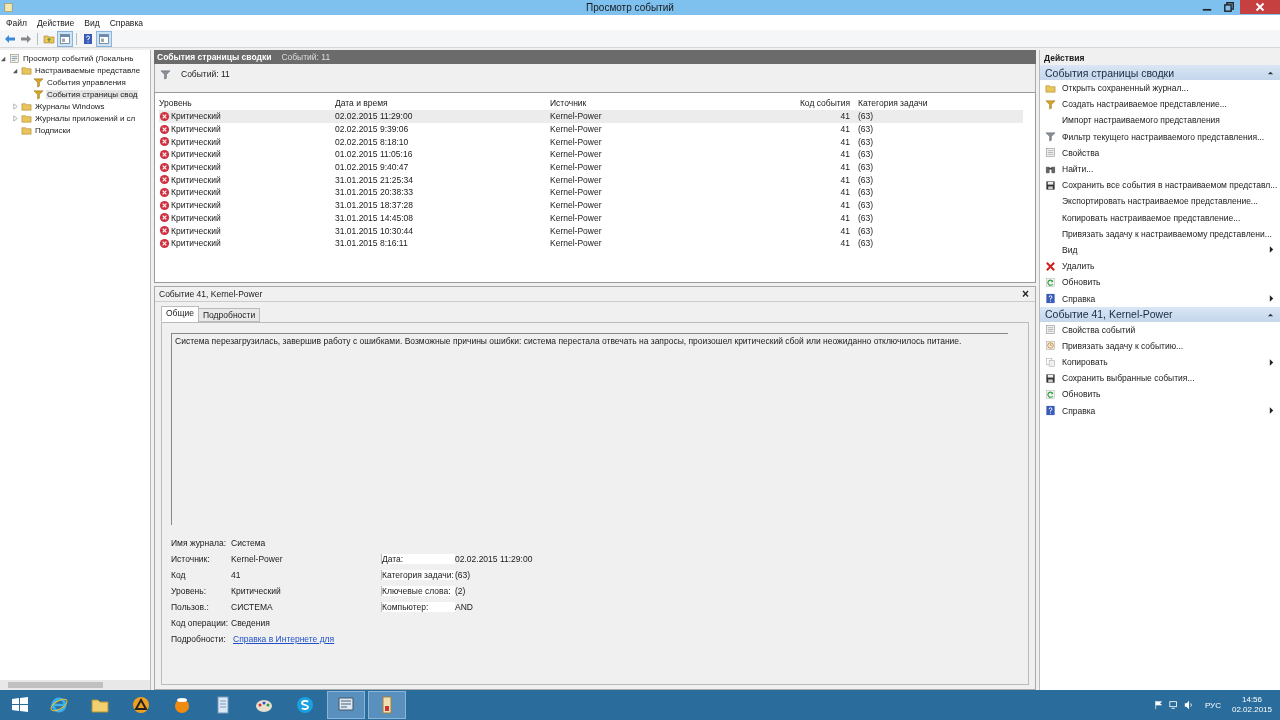 The width and height of the screenshot is (1280, 720). I want to click on collapse-arrow-icon, so click(1270, 72).